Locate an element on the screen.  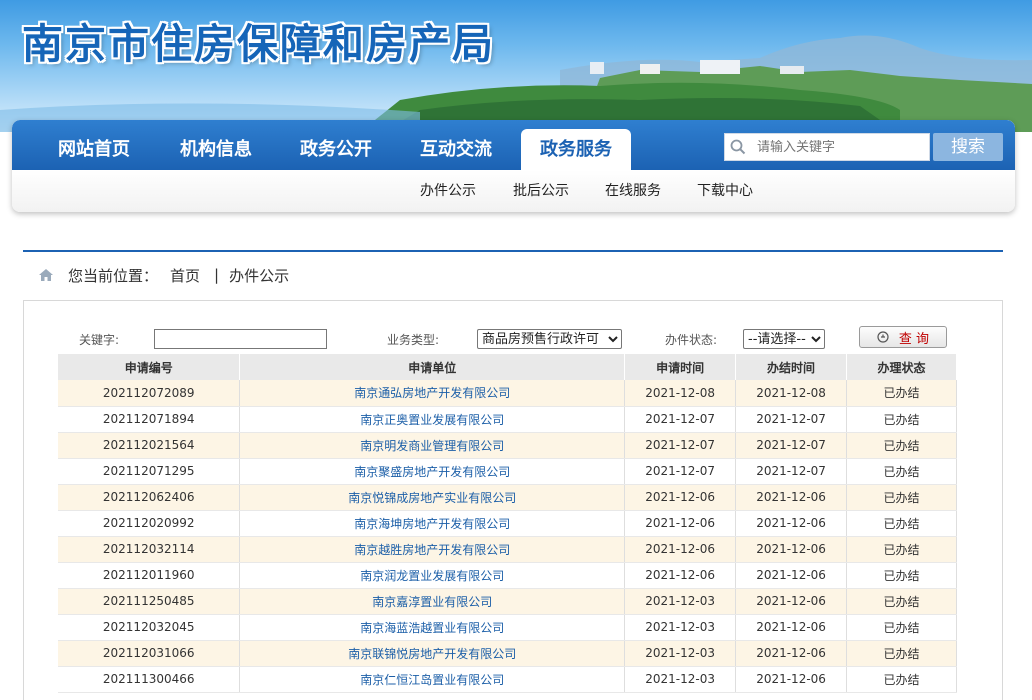
cell-applicant: 南京嘉淳置业有限公司 is located at coordinates (432, 601).